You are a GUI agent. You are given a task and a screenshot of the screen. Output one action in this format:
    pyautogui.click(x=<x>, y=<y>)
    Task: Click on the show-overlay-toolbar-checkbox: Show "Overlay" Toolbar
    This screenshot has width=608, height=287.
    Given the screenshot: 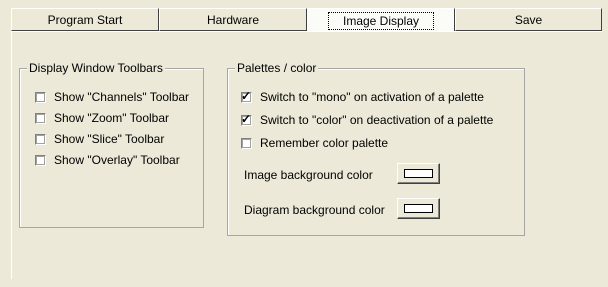 What is the action you would take?
    pyautogui.click(x=107, y=160)
    